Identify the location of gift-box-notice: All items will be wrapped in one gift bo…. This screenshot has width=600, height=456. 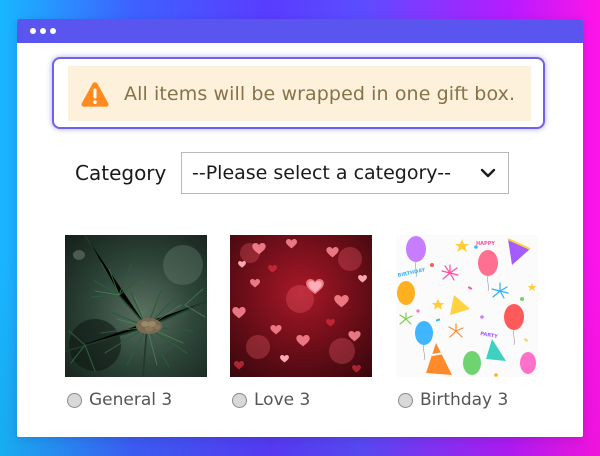
(298, 93).